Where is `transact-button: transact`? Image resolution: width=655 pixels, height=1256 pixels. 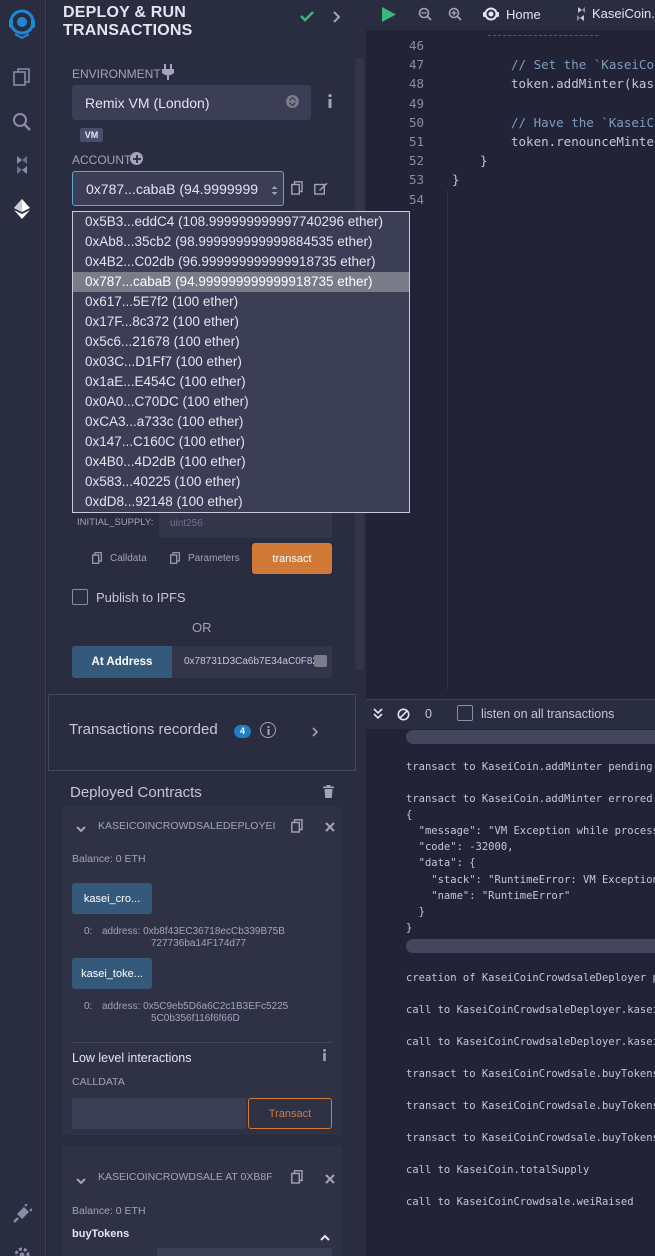
transact-button: transact is located at coordinates (292, 558).